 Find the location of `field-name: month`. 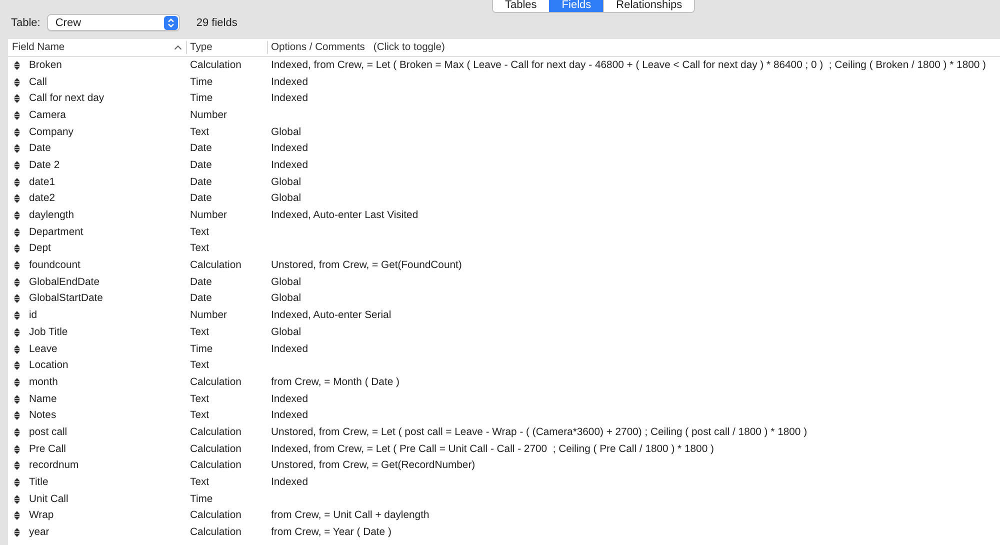

field-name: month is located at coordinates (43, 382).